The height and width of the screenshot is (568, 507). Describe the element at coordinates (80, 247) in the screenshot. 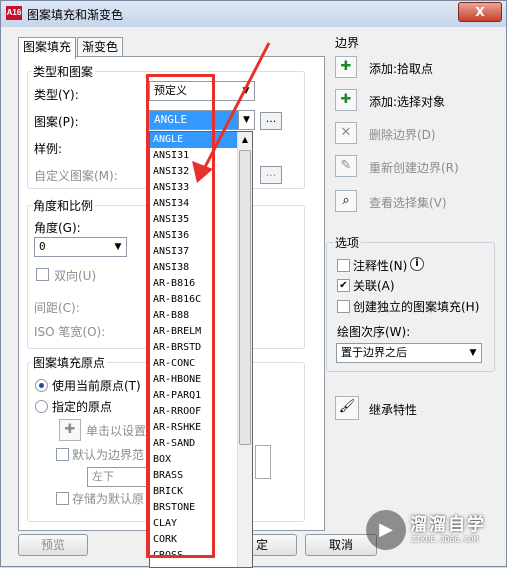

I see `angle-combo: 0 ▼` at that location.